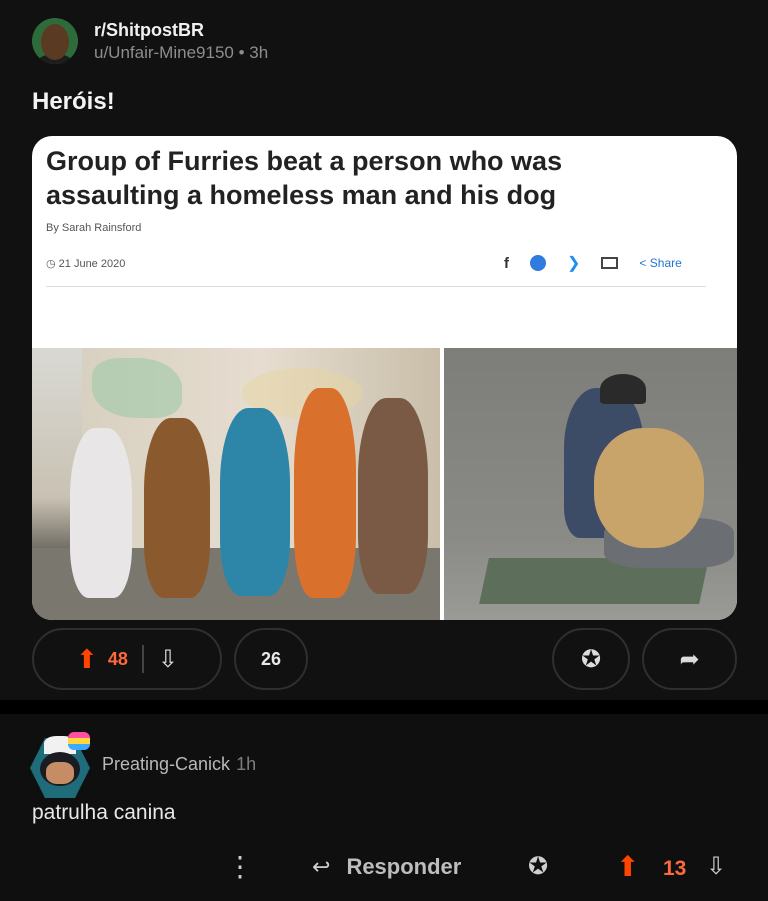 This screenshot has width=768, height=901. Describe the element at coordinates (259, 52) in the screenshot. I see `post-age: 3h` at that location.